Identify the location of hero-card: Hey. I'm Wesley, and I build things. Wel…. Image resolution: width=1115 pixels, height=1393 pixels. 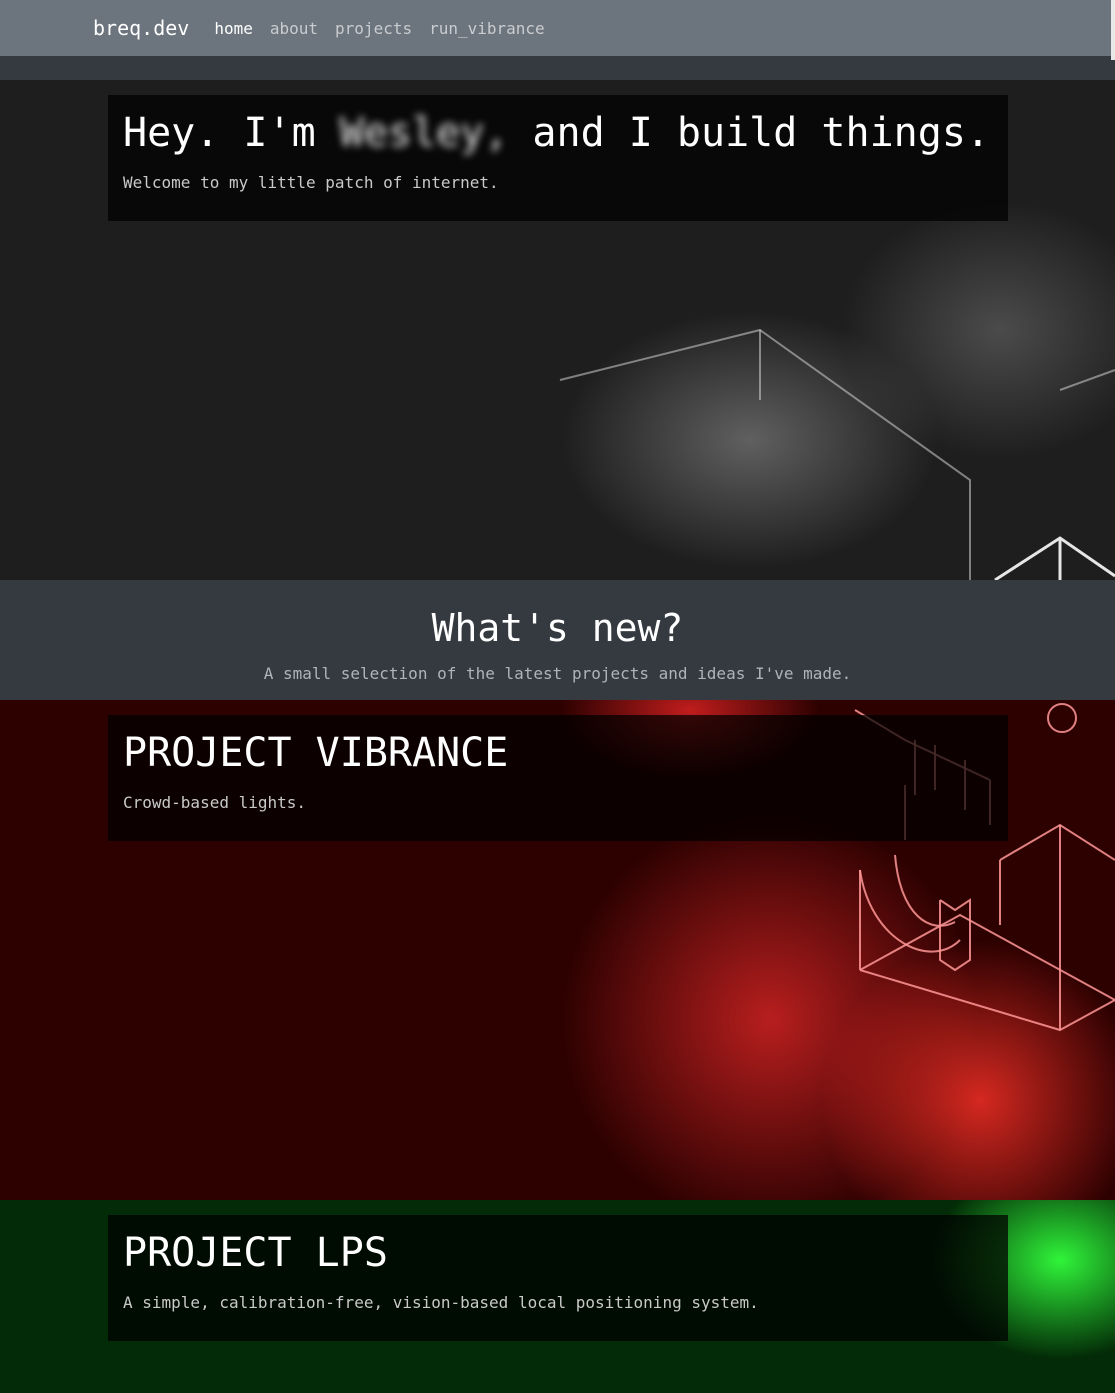
(558, 158).